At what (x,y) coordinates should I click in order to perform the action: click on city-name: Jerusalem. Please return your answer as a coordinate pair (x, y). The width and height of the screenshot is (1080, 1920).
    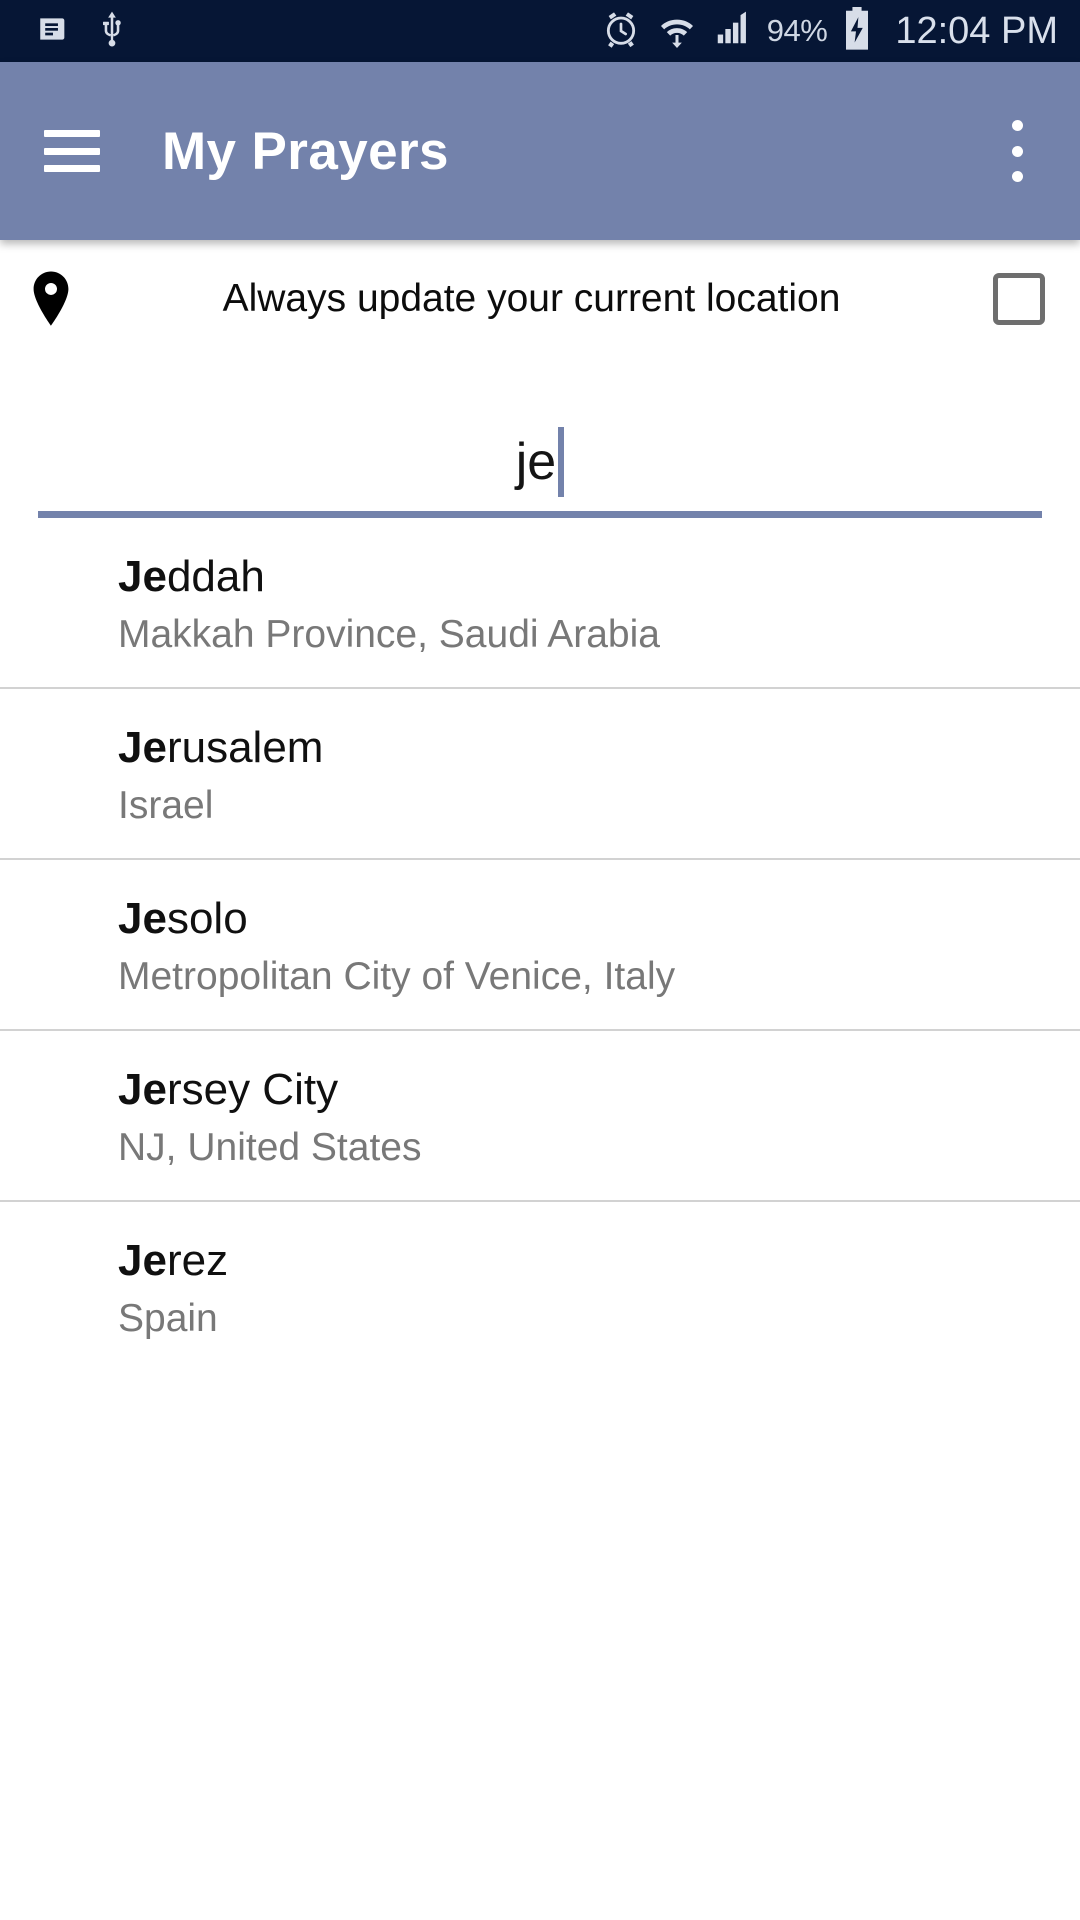
    Looking at the image, I should click on (579, 748).